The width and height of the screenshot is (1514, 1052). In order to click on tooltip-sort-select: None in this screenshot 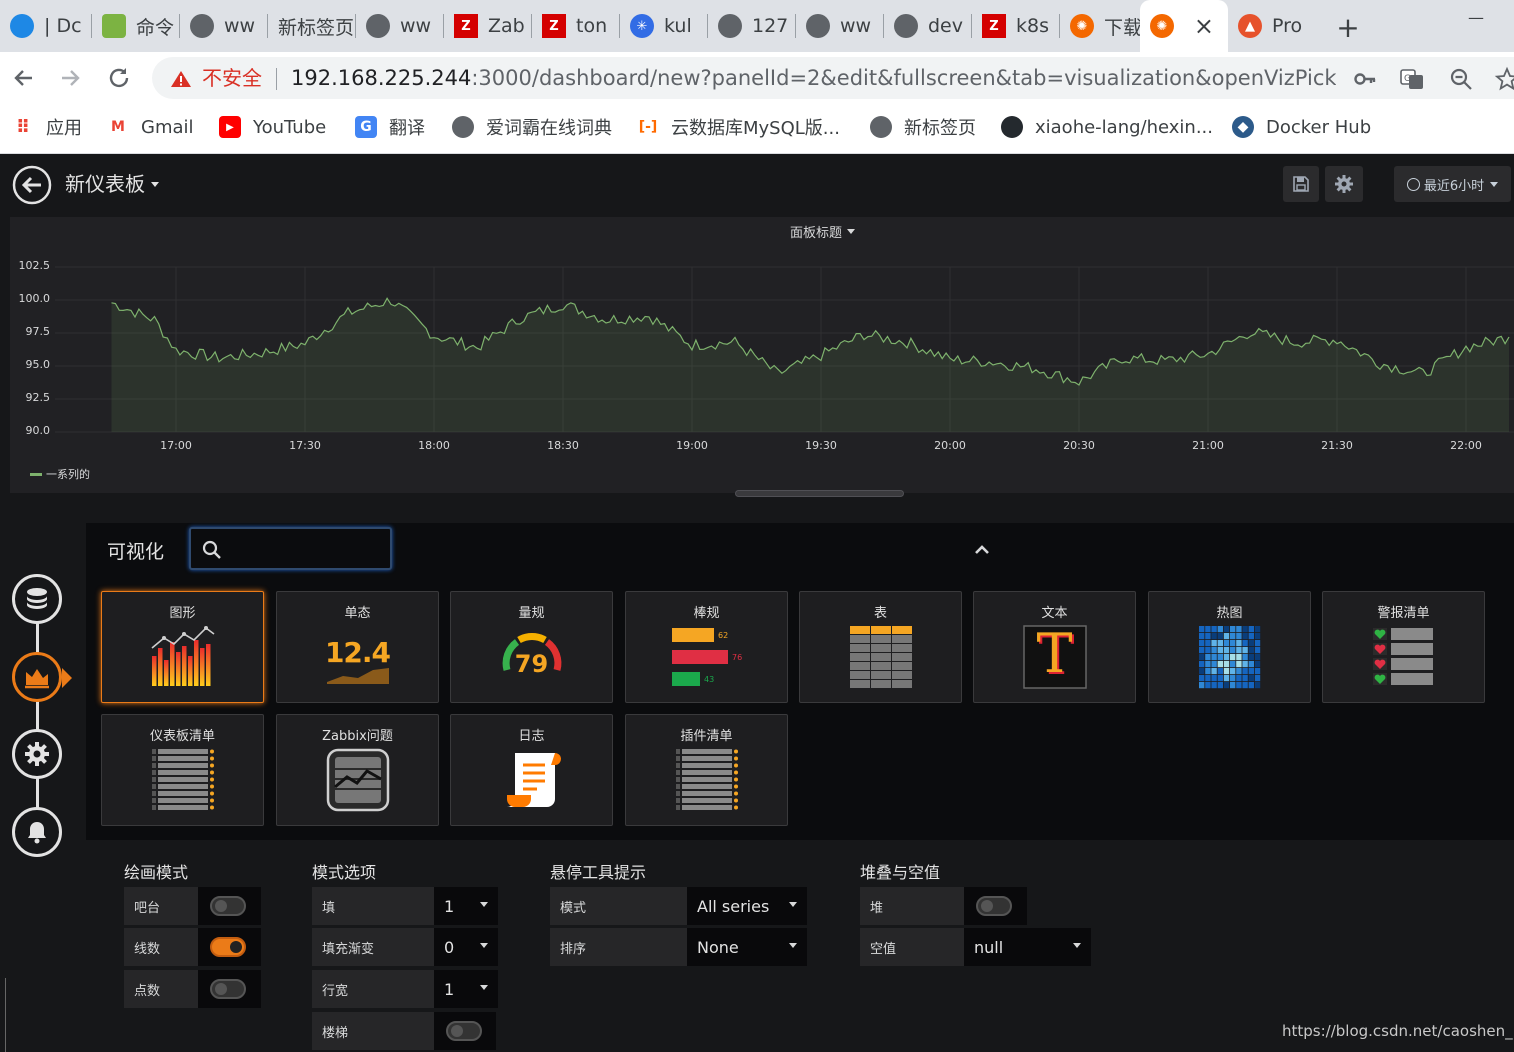, I will do `click(747, 947)`.